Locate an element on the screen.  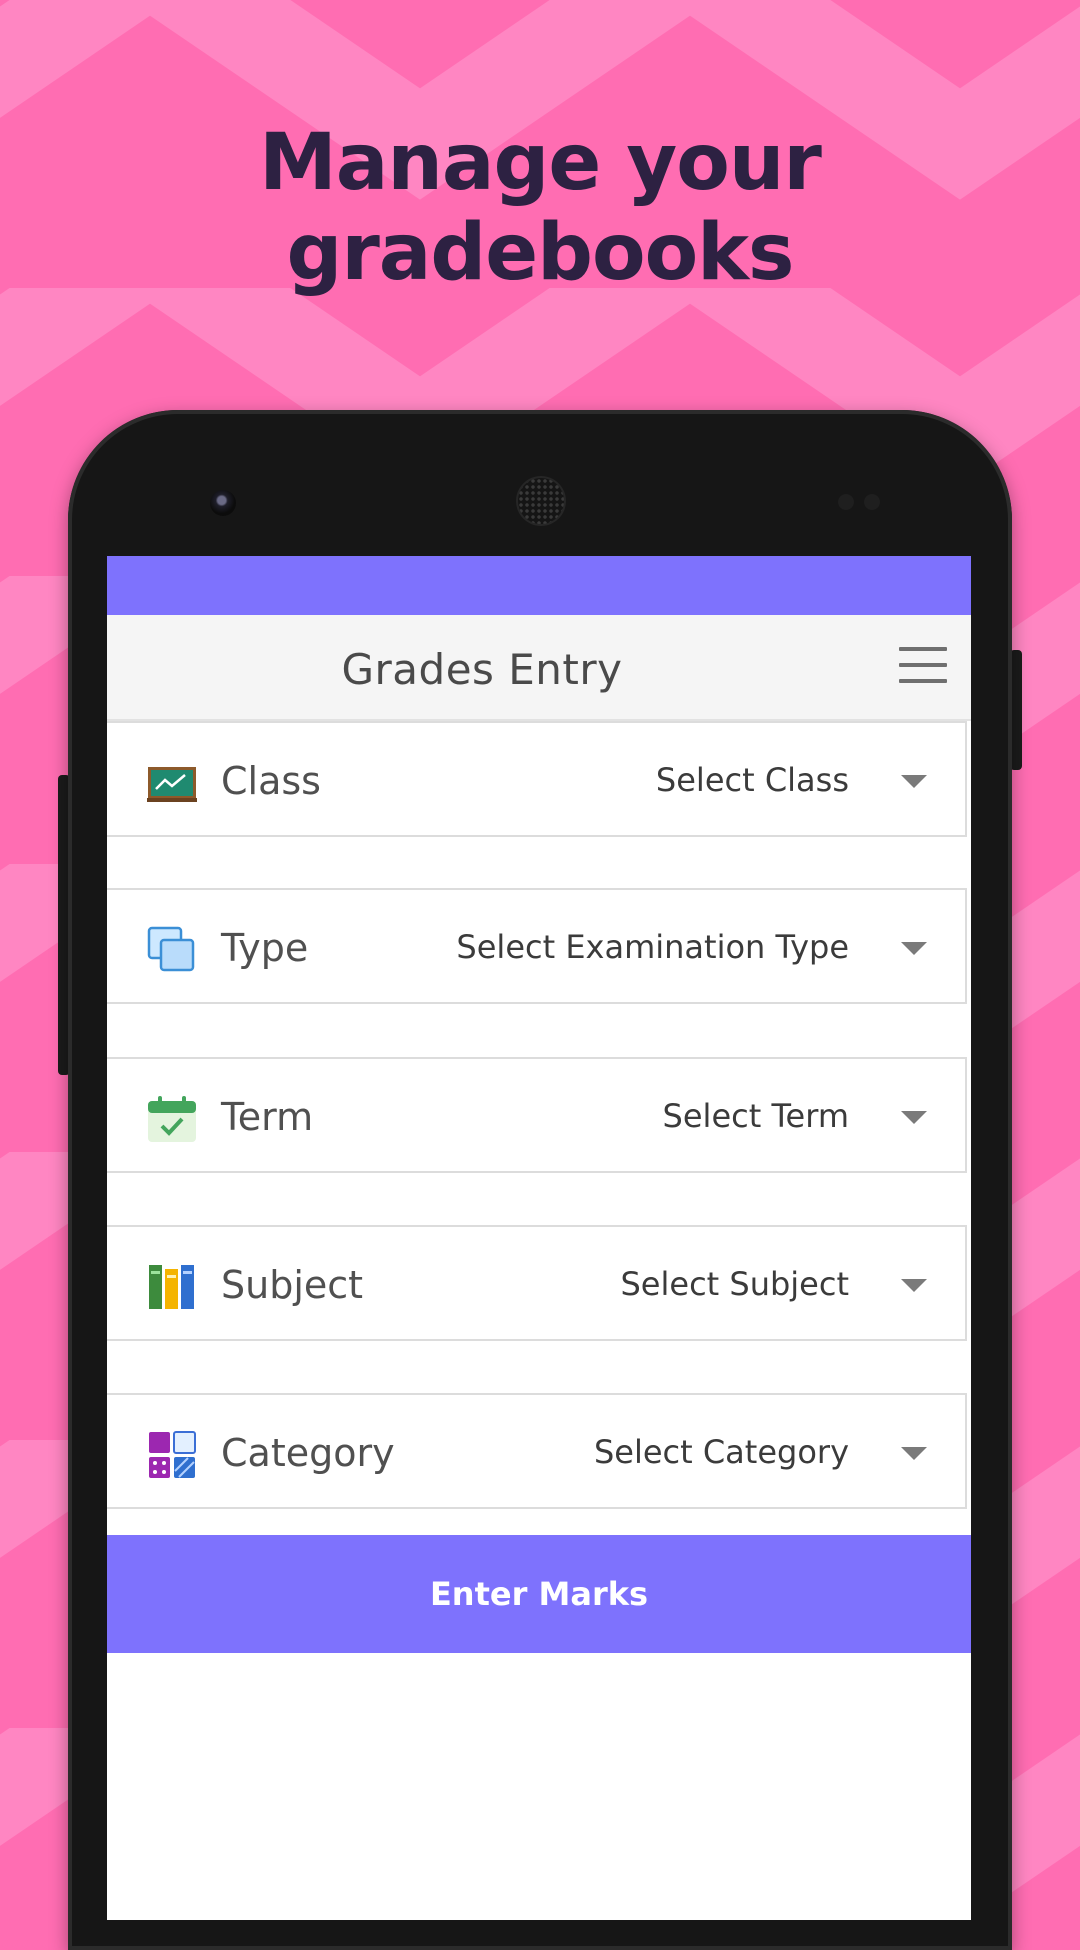
type-dropdown: Type Select Examination Type is located at coordinates (537, 946).